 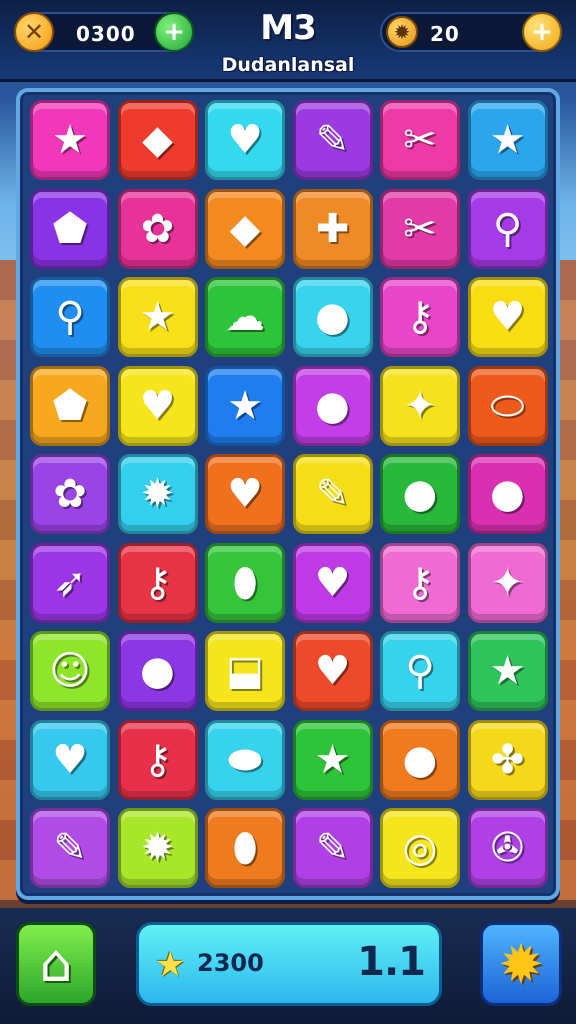 I want to click on game-tile: ➶, so click(x=70, y=582).